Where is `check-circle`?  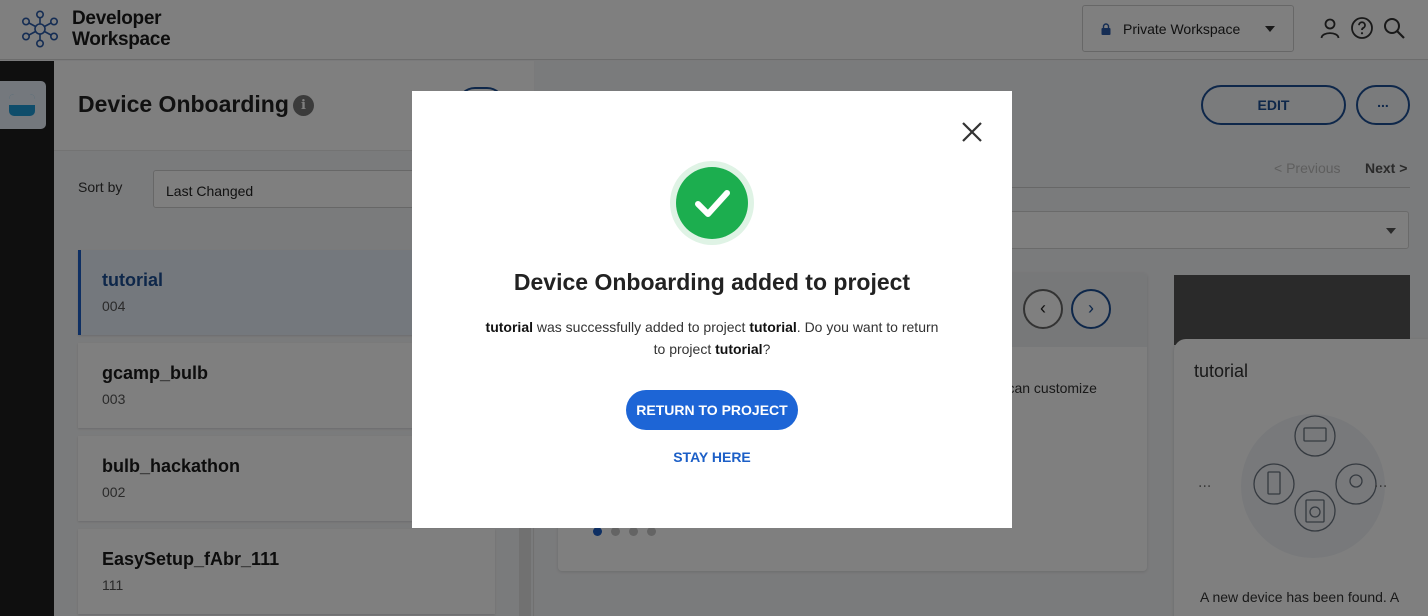
check-circle is located at coordinates (712, 203).